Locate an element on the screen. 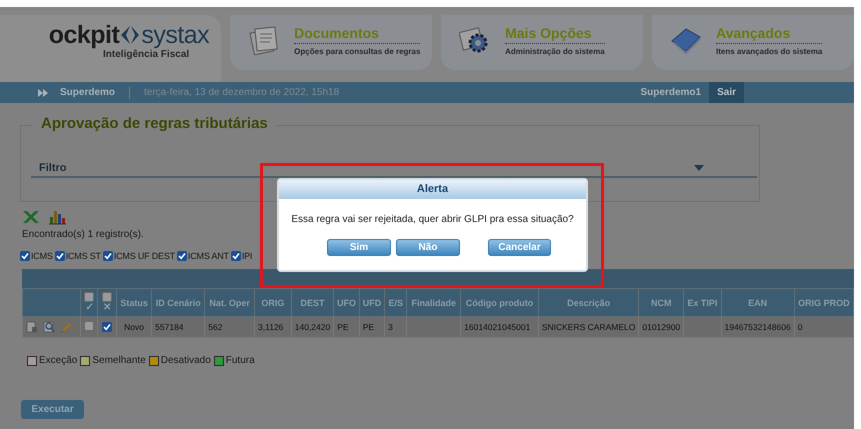 Image resolution: width=861 pixels, height=429 pixels. date-text: terça-feira, 13 de dezembro de 2022, 15h18 is located at coordinates (242, 92).